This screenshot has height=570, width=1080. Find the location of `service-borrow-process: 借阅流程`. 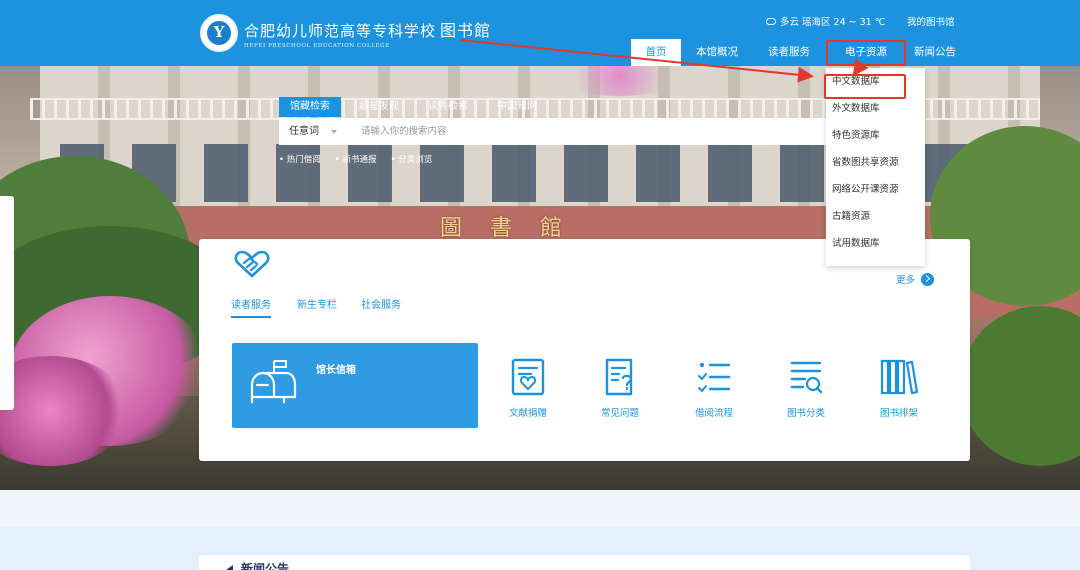

service-borrow-process: 借阅流程 is located at coordinates (714, 388).